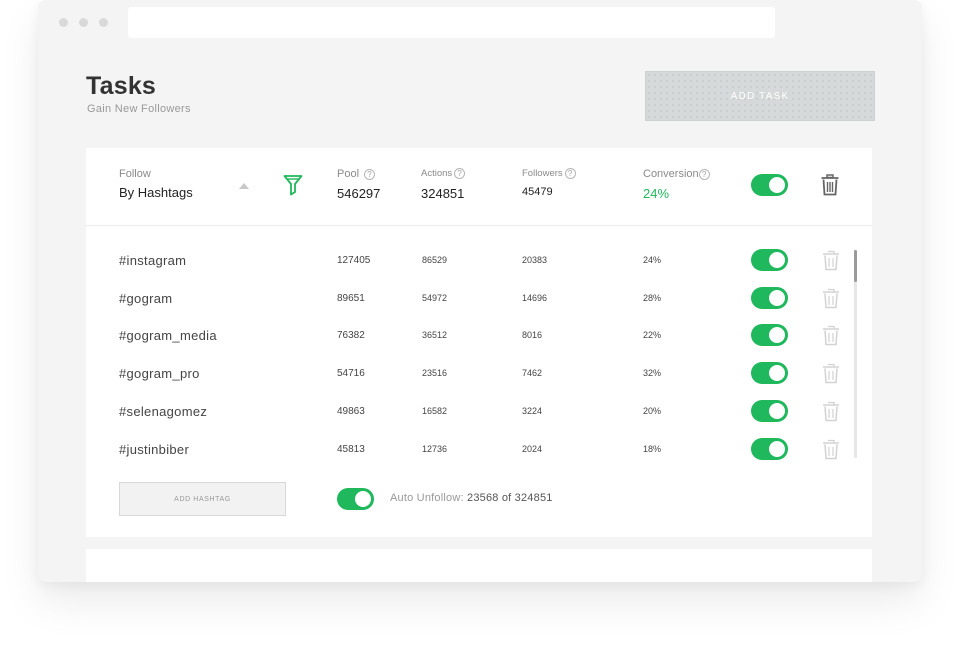 This screenshot has height=659, width=960. Describe the element at coordinates (121, 86) in the screenshot. I see `page-title: Tasks` at that location.